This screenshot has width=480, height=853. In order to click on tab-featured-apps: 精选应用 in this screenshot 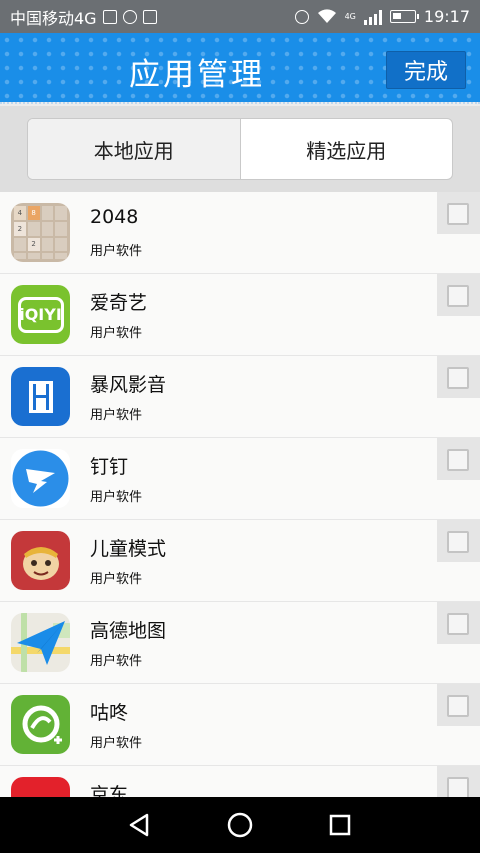, I will do `click(347, 149)`.